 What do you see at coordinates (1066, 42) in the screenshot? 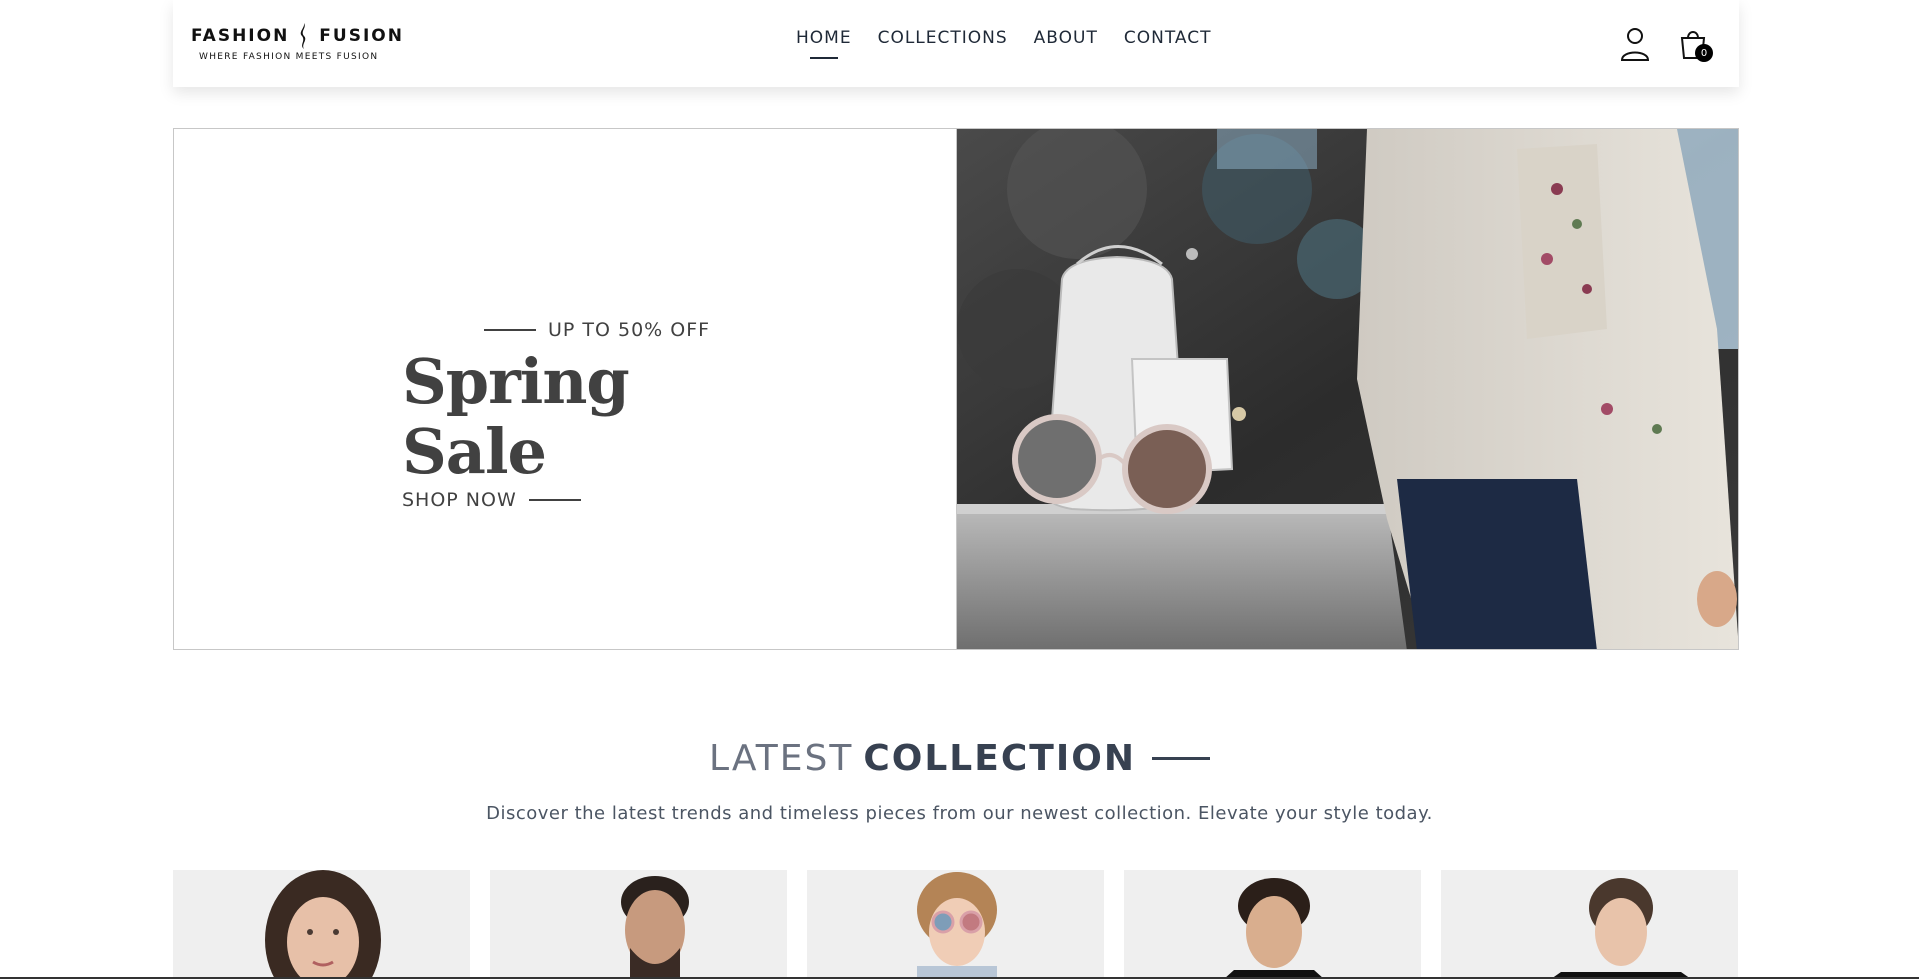
I see `nav-about: ABOUT` at bounding box center [1066, 42].